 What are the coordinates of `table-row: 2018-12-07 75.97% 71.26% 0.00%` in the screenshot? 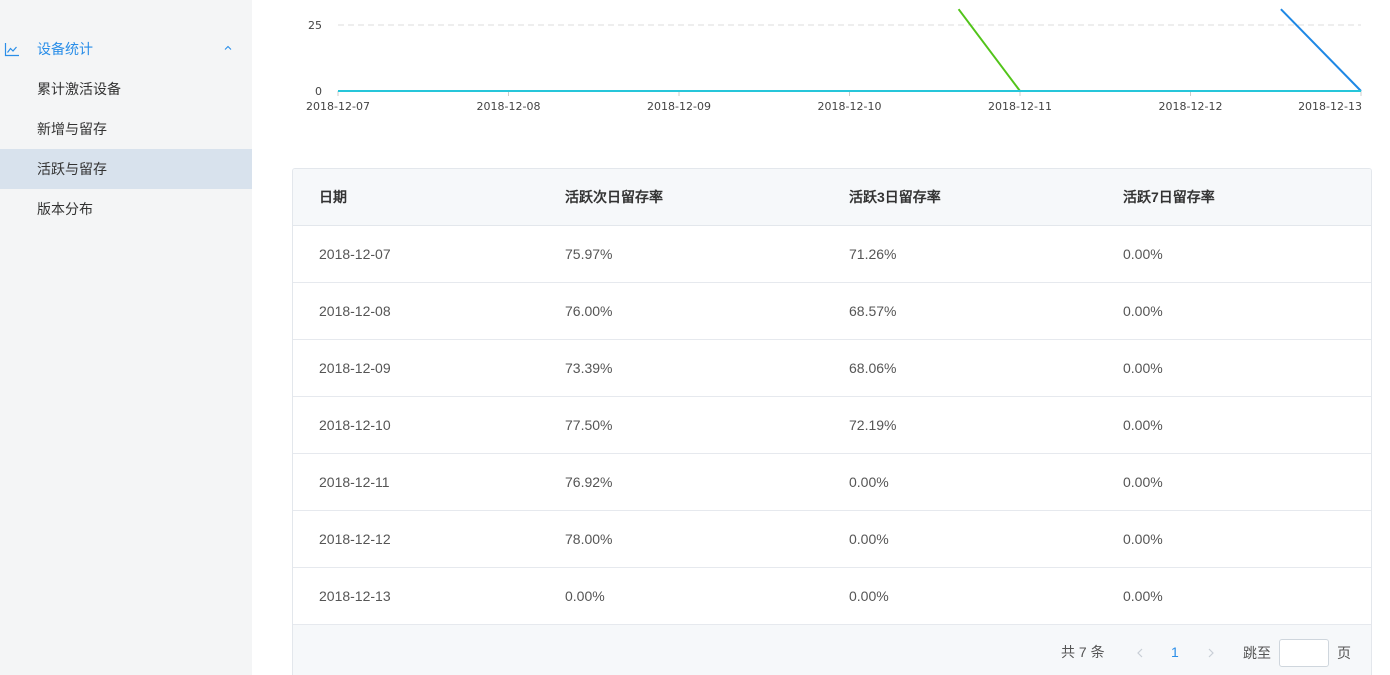 It's located at (832, 254).